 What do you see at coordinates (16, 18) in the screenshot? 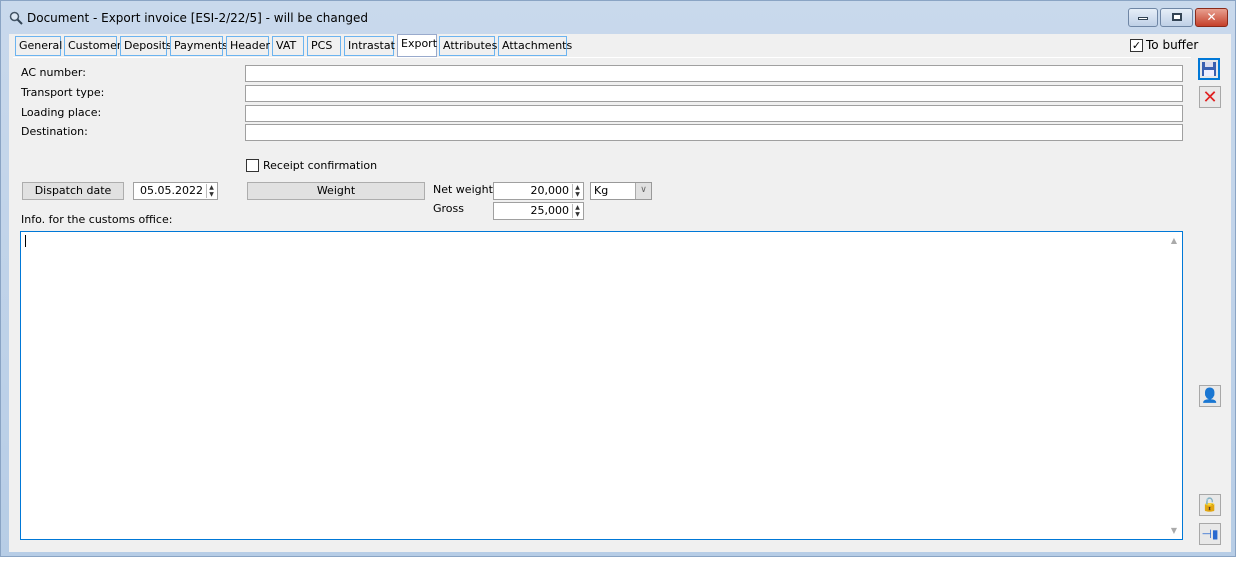
I see `magnifier-icon` at bounding box center [16, 18].